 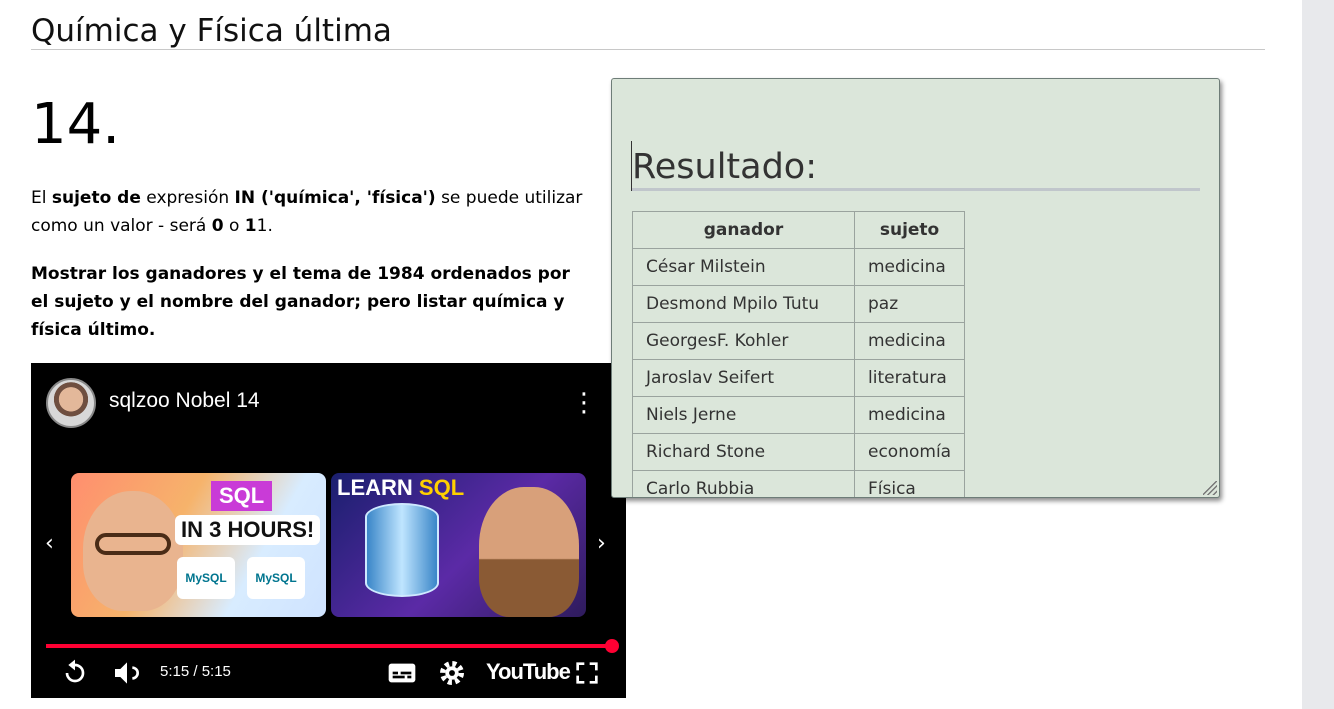 I want to click on desc-part: expresión, so click(x=187, y=198).